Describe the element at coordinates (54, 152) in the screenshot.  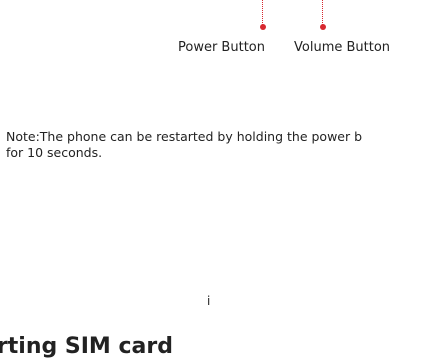
I see `restart-note-line-2: for 10 seconds.` at that location.